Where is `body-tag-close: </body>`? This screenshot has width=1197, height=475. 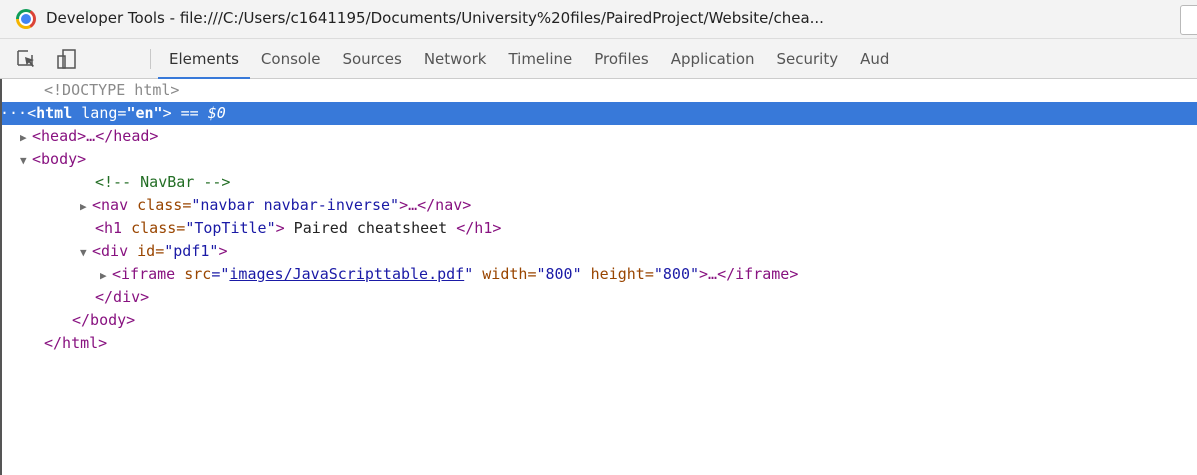
body-tag-close: </body> is located at coordinates (104, 320).